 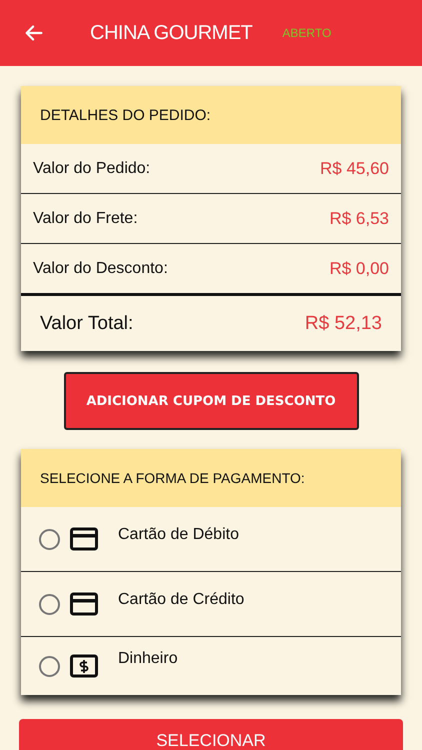 I want to click on row-value: R$ 6,53, so click(x=359, y=218).